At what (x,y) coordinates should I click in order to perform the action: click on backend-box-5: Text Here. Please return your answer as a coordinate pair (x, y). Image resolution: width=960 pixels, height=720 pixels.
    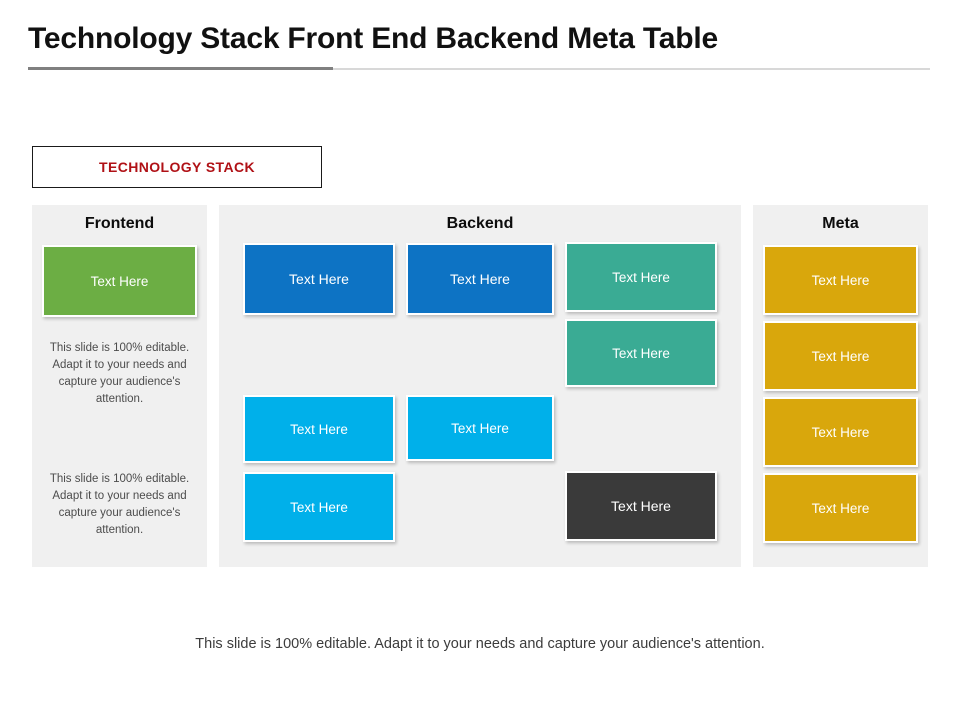
    Looking at the image, I should click on (319, 429).